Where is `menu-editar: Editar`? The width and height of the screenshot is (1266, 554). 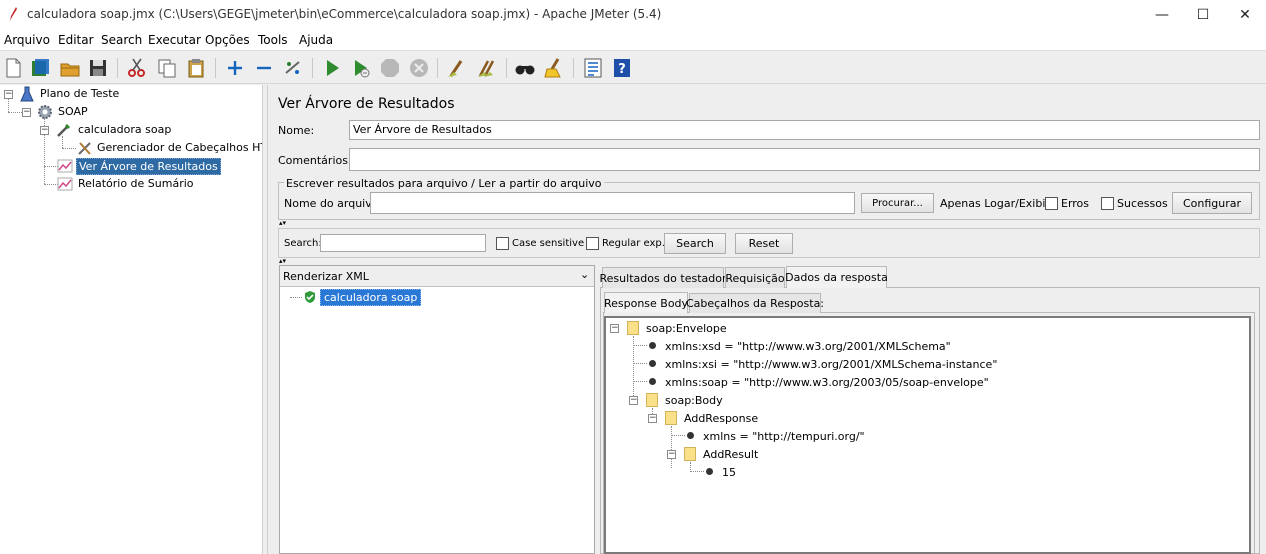
menu-editar: Editar is located at coordinates (76, 40).